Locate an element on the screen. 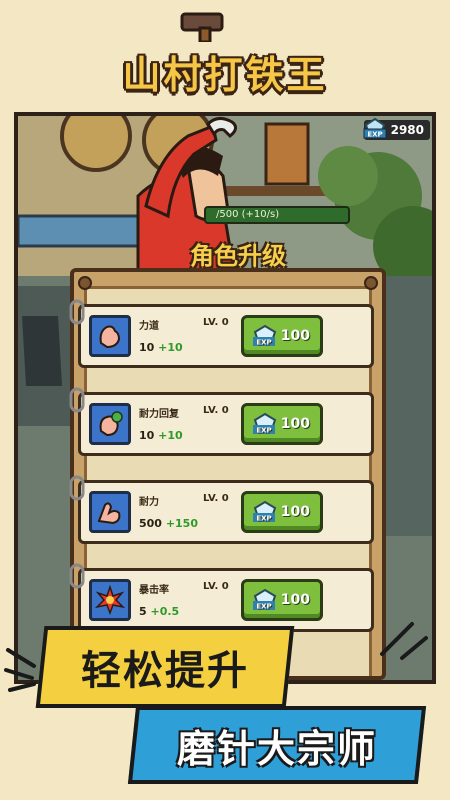  upgrade-row: 暴击率 LV. 0 5 +0.5 EXP 100 is located at coordinates (221, 597).